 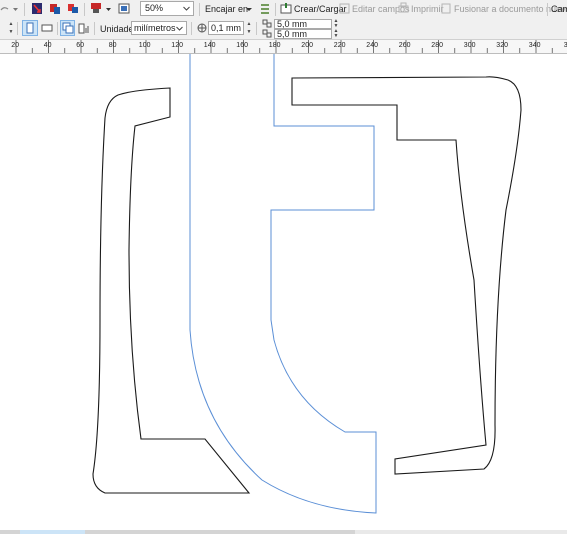 What do you see at coordinates (30, 28) in the screenshot?
I see `portrait-orientation-icon` at bounding box center [30, 28].